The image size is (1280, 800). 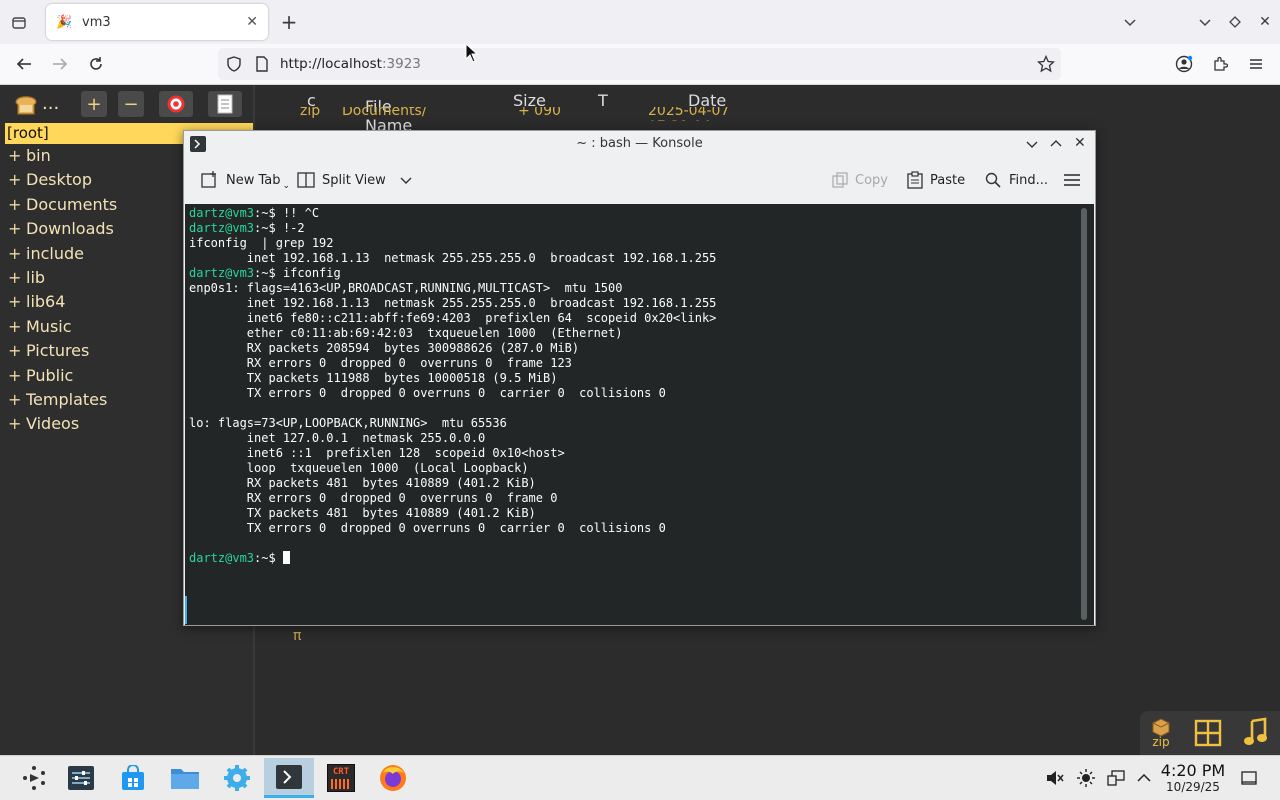 What do you see at coordinates (1256, 733) in the screenshot?
I see `music-player-button` at bounding box center [1256, 733].